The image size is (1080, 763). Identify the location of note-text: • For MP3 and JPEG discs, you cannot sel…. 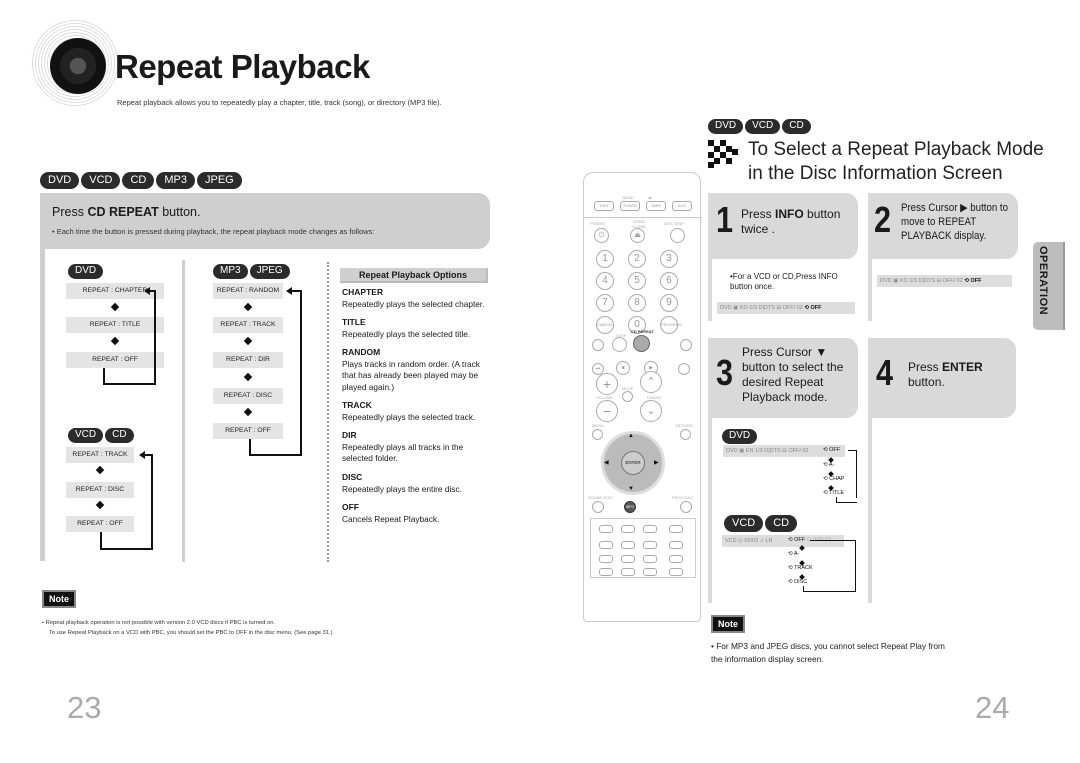
(828, 652).